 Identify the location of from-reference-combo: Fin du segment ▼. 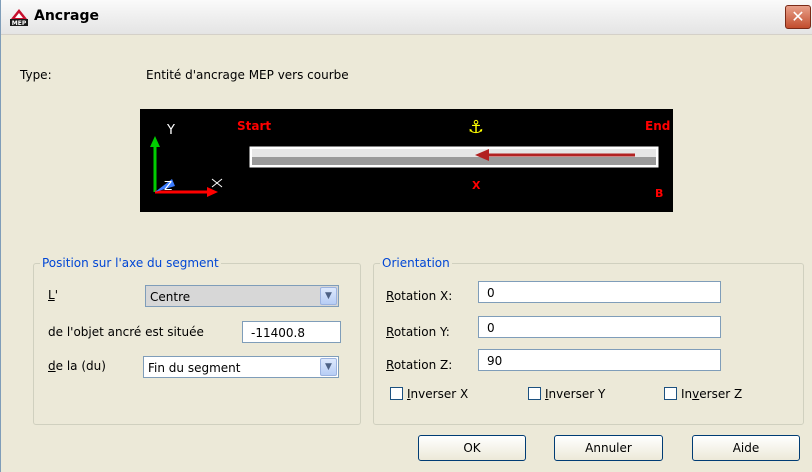
(241, 367).